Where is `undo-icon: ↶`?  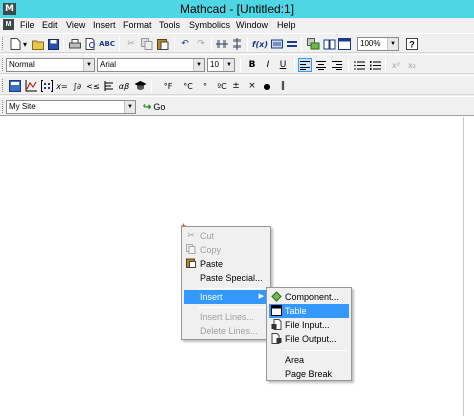 undo-icon: ↶ is located at coordinates (185, 44).